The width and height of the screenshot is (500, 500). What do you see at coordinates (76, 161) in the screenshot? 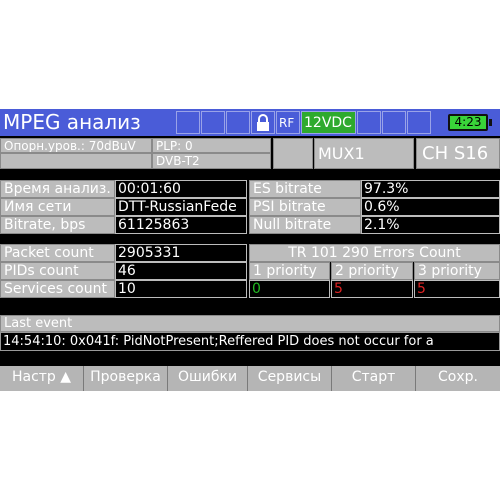
I see `info-blank-field` at bounding box center [76, 161].